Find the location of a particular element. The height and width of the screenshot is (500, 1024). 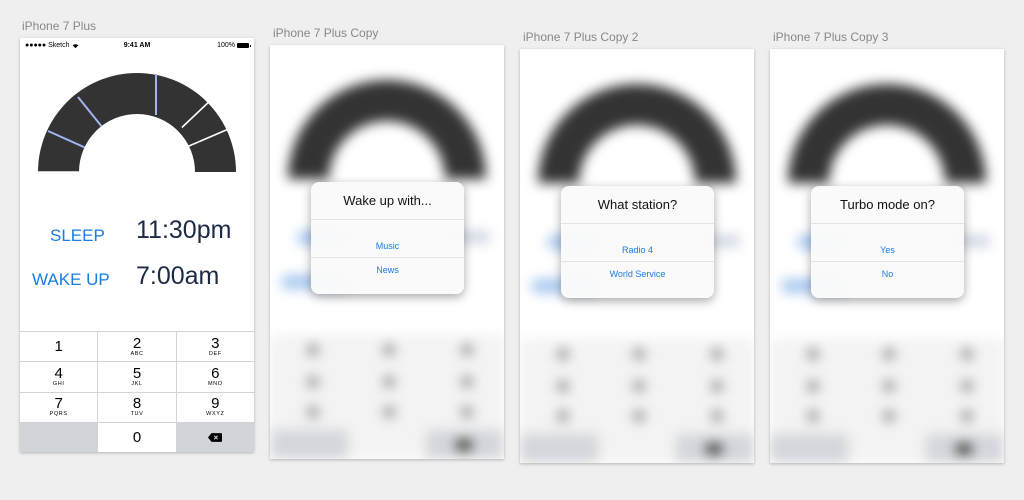

key-2: 2 ABC is located at coordinates (137, 347).